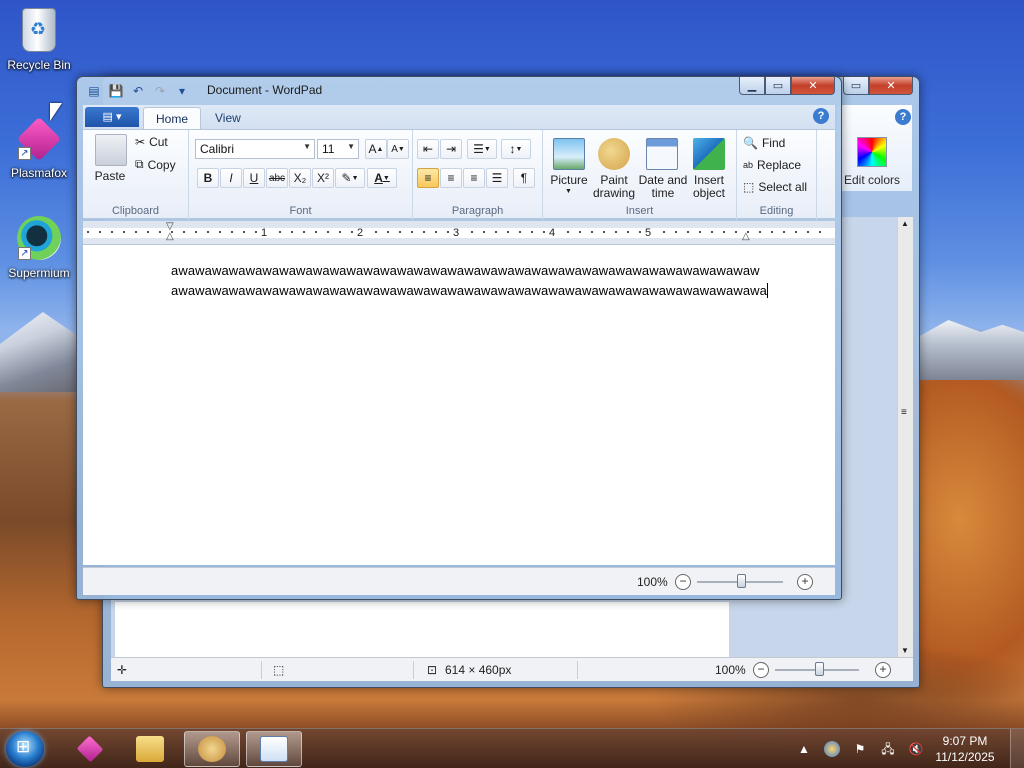  I want to click on zoom-level: 100%, so click(652, 582).